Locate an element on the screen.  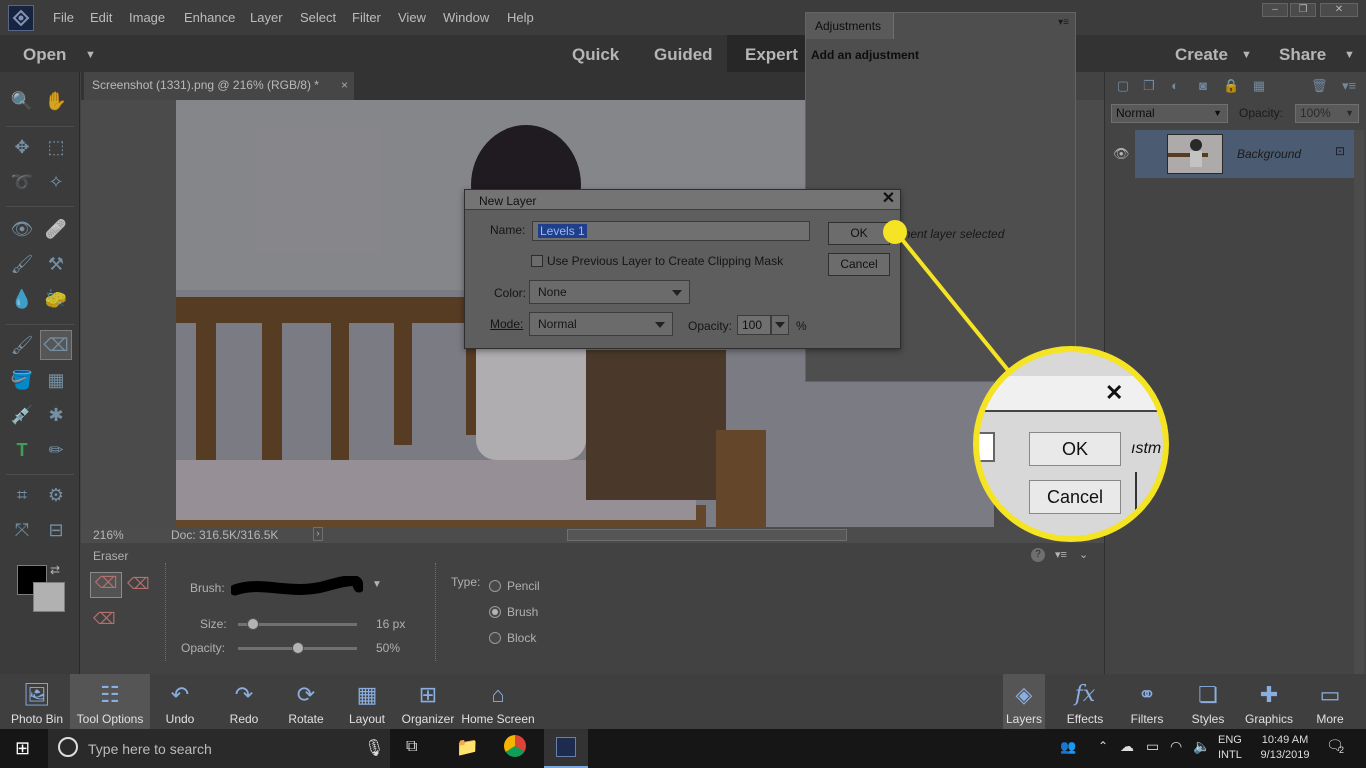
wifi-icon: ◠ is located at coordinates (1176, 746).